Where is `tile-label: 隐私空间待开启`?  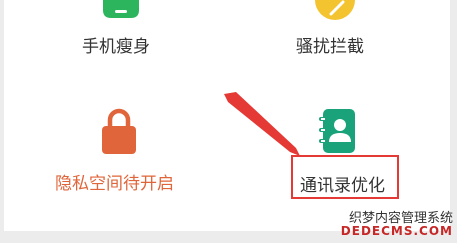
tile-label: 隐私空间待开启 is located at coordinates (114, 184).